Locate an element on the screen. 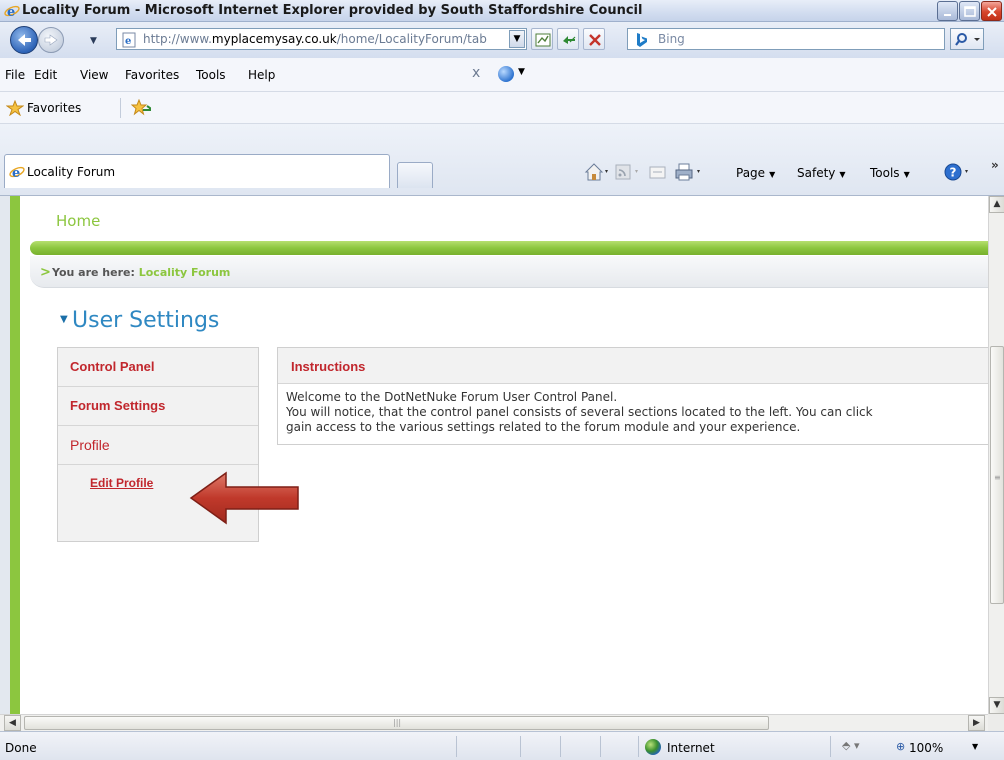  breadcrumb-current-link: Locality Forum is located at coordinates (185, 272).